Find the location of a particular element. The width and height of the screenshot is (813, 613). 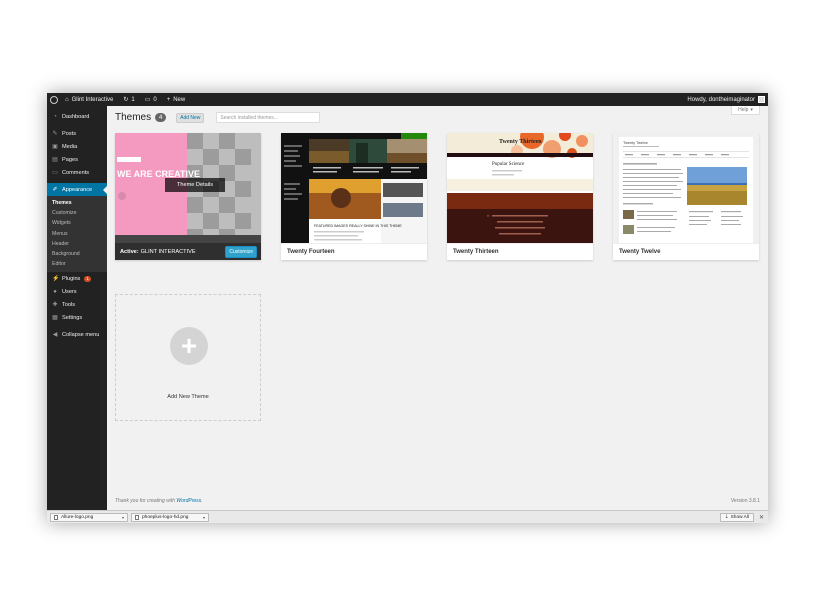

download-icon: ⇣ is located at coordinates (726, 517).